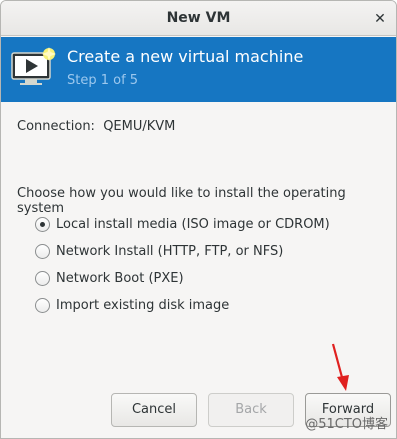 The height and width of the screenshot is (439, 397). I want to click on radio-label: Import existing disk image, so click(143, 305).